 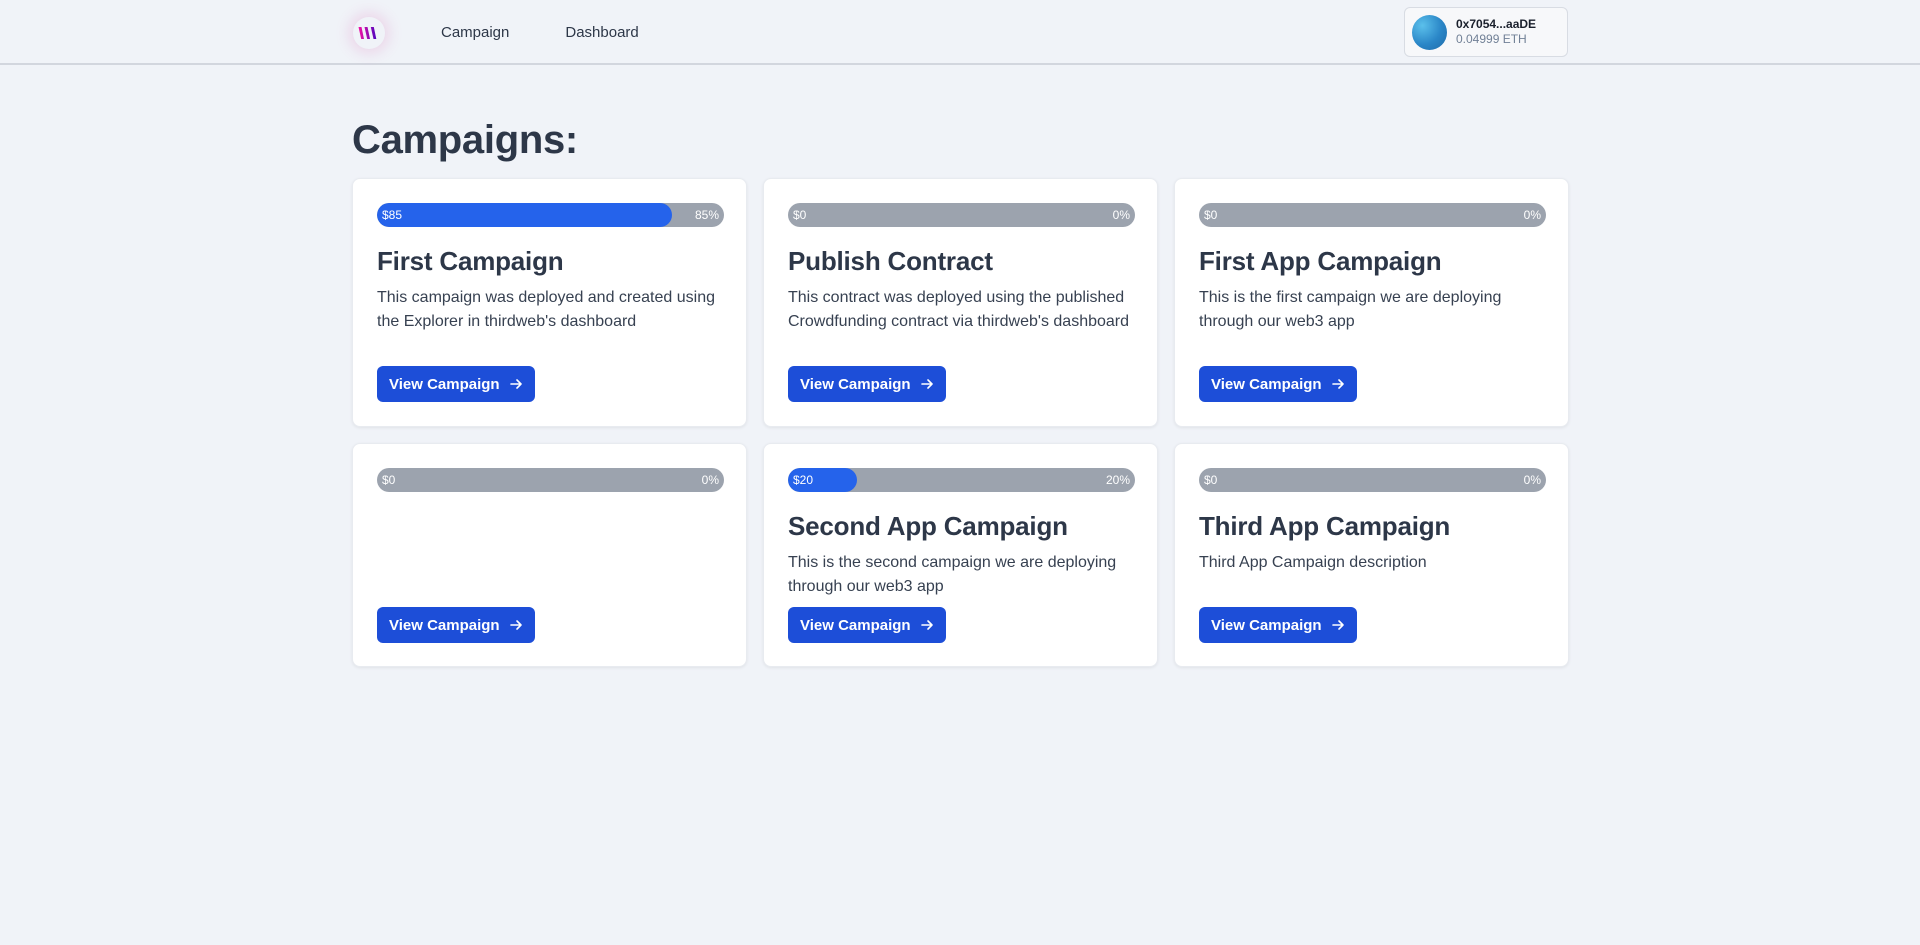 I want to click on funding-amount: $85, so click(x=392, y=215).